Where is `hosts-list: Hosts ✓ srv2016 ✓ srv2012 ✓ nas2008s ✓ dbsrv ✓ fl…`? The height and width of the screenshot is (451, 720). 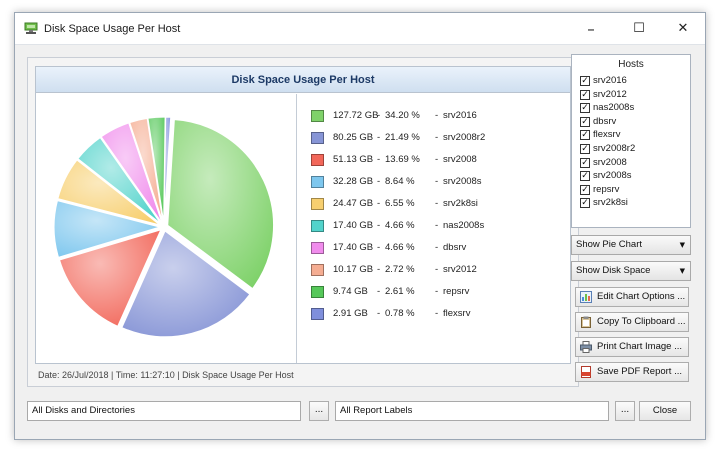 hosts-list: Hosts ✓ srv2016 ✓ srv2012 ✓ nas2008s ✓ dbsrv ✓ fl… is located at coordinates (631, 141).